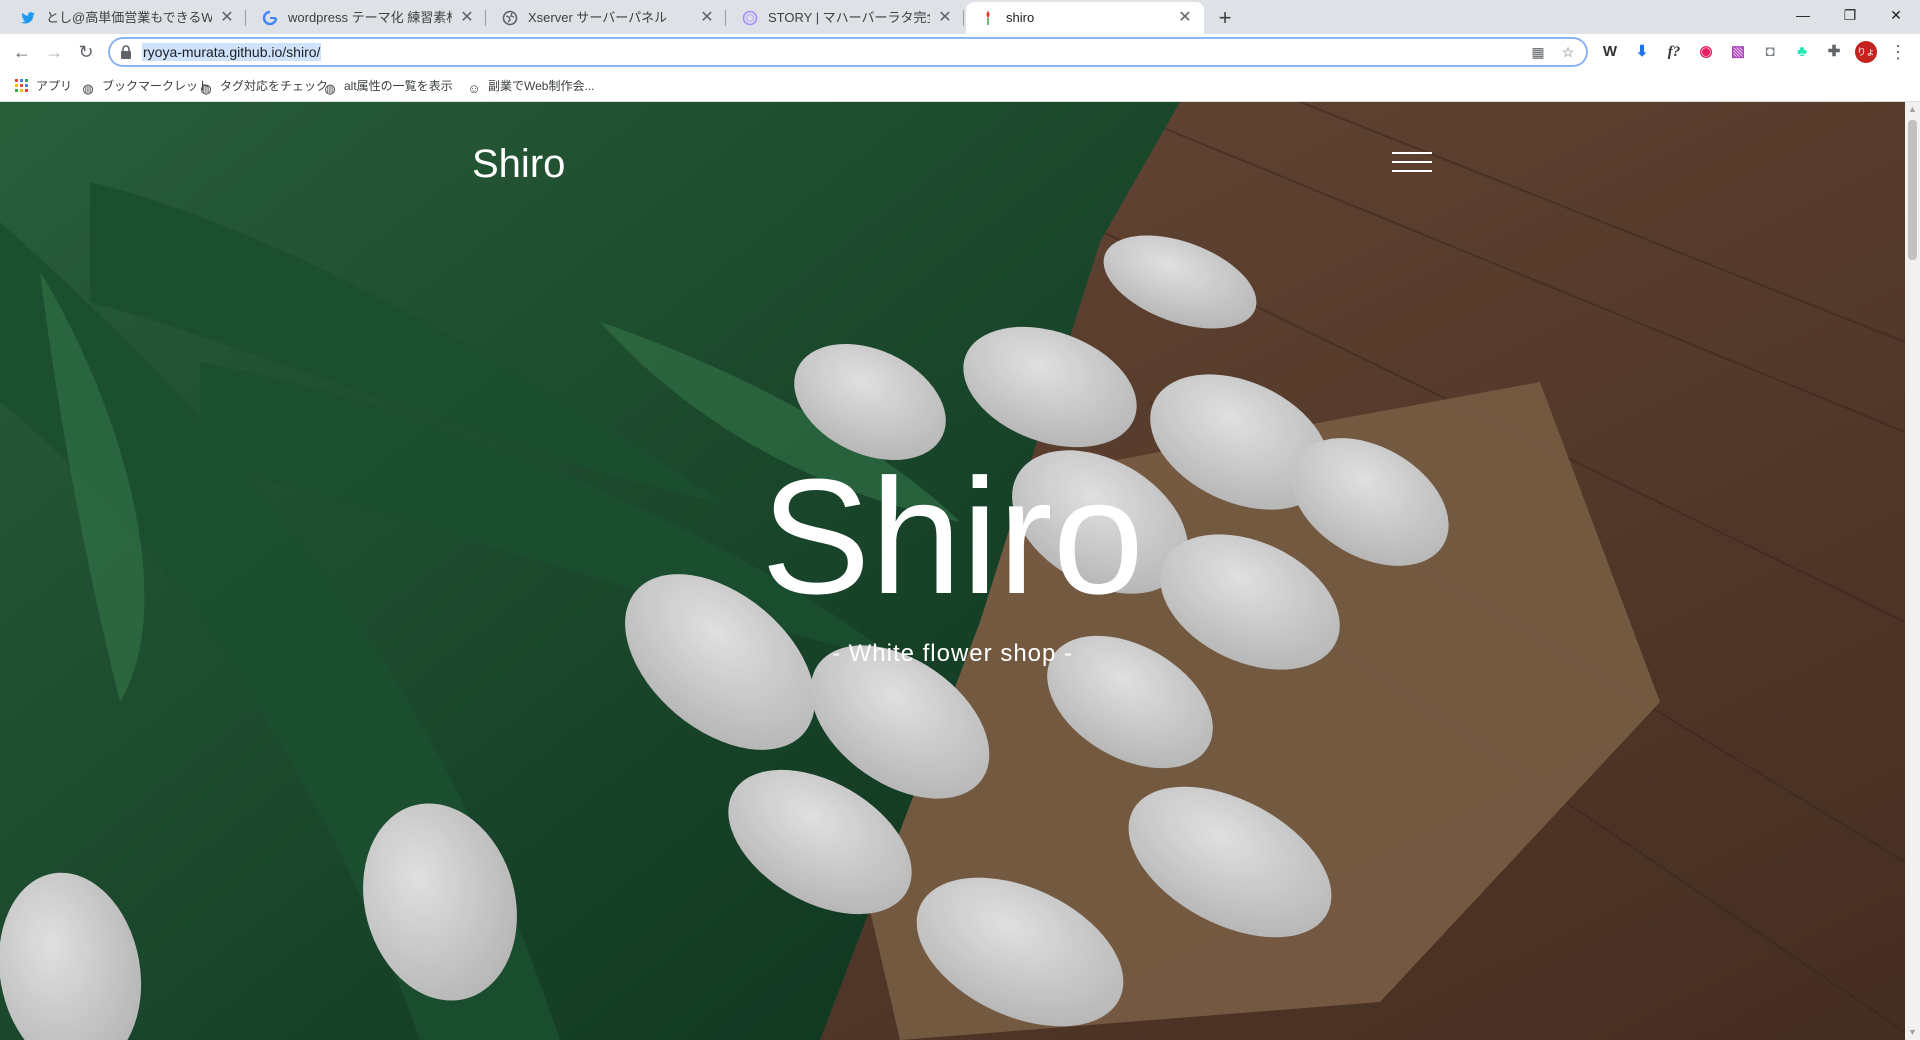  I want to click on bookmark-bookmarklet: ◍ ブックマークレット, so click(145, 86).